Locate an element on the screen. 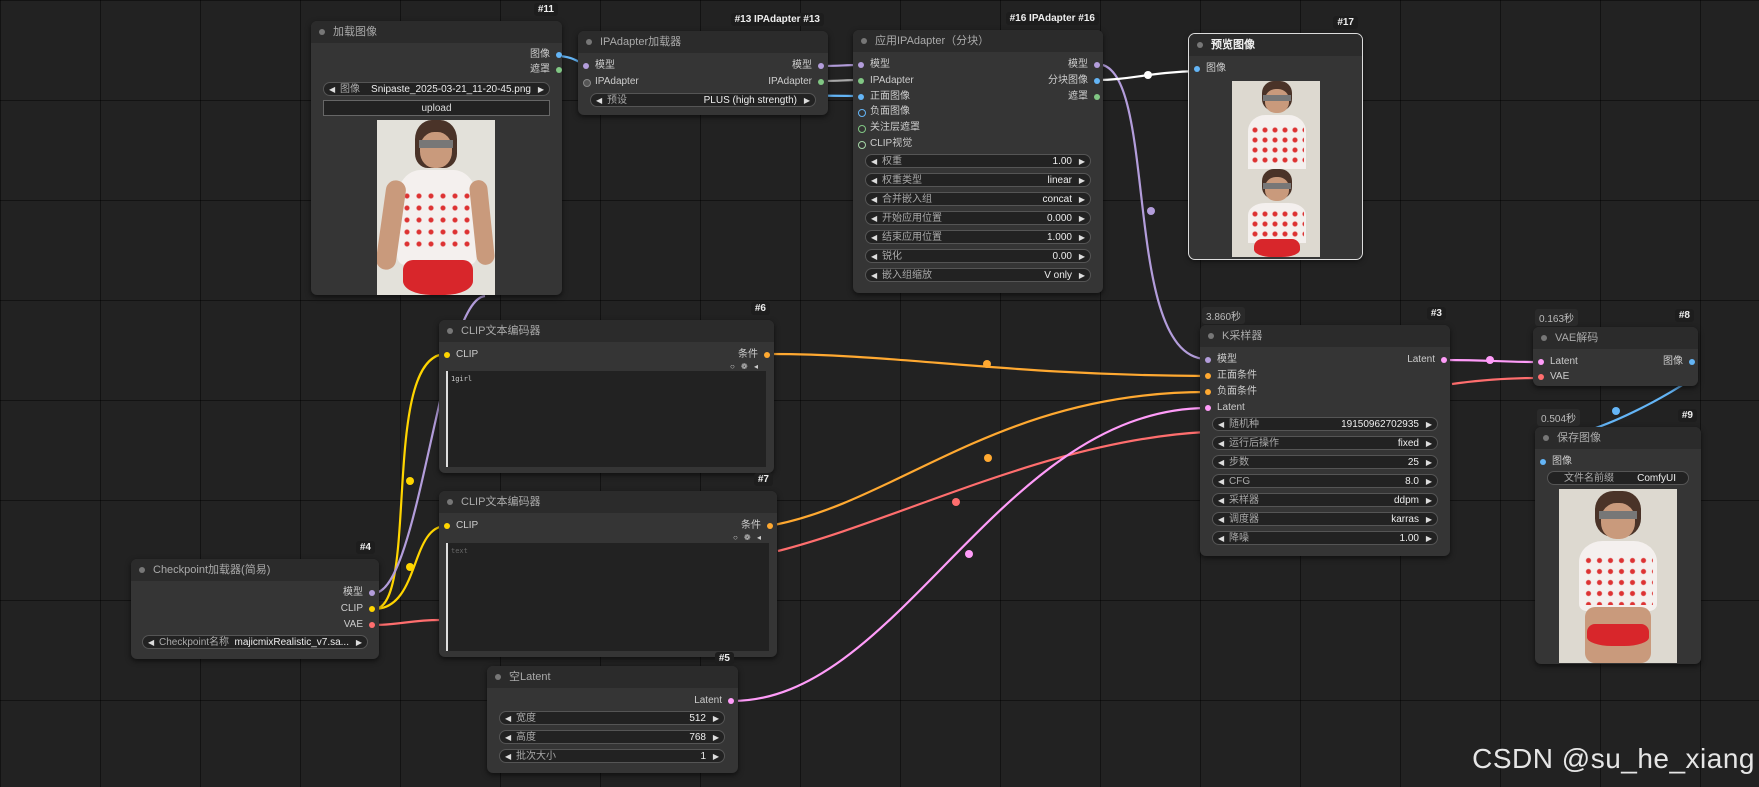  exec-time: 0.504秒 is located at coordinates (1559, 417).